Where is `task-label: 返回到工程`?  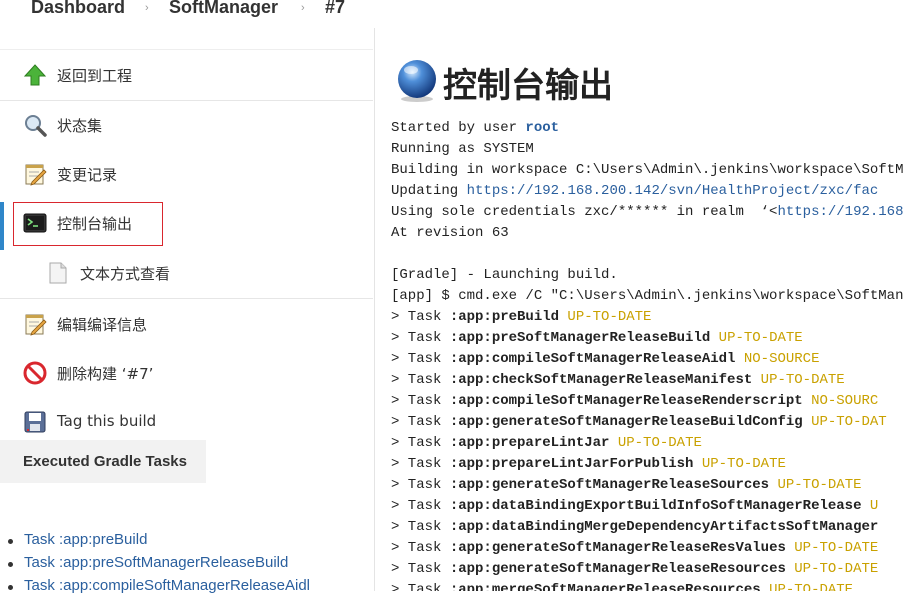
task-label: 返回到工程 is located at coordinates (95, 76).